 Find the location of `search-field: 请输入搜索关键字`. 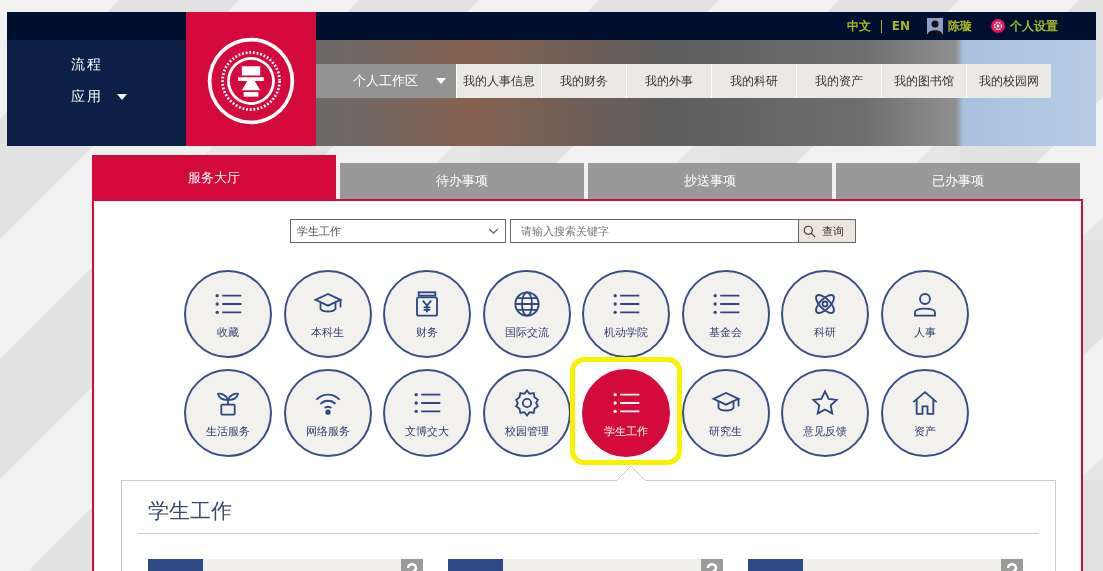

search-field: 请输入搜索关键字 is located at coordinates (653, 231).